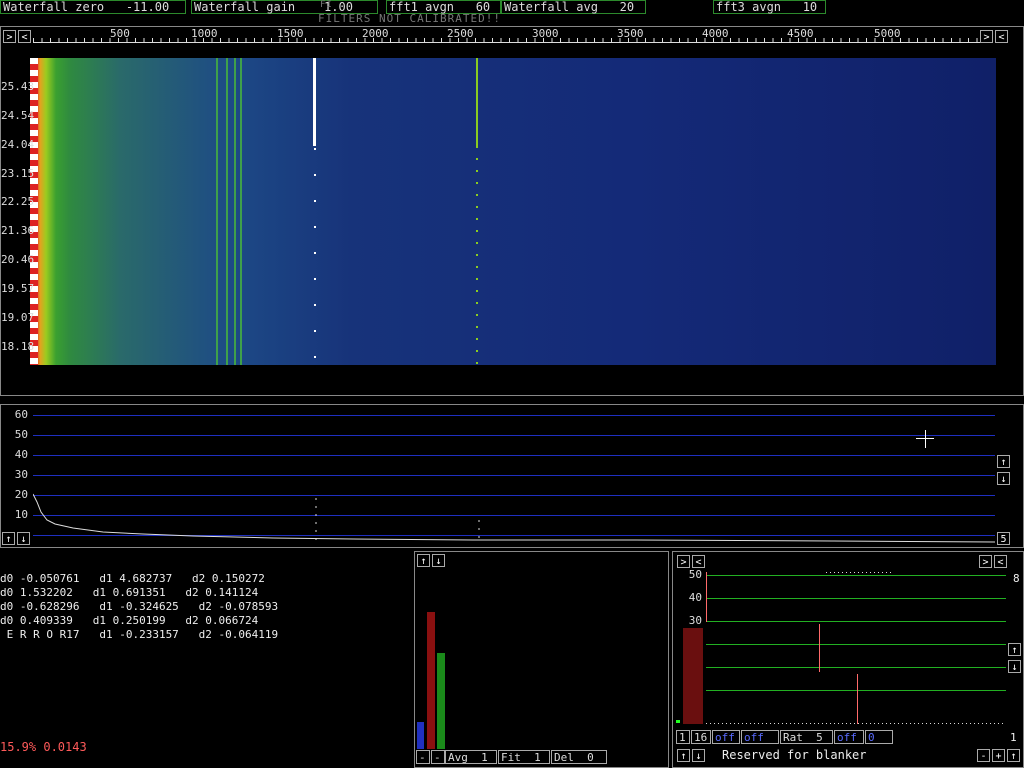 The width and height of the screenshot is (1024, 768). I want to click on blanker-cell-1: 1, so click(683, 737).